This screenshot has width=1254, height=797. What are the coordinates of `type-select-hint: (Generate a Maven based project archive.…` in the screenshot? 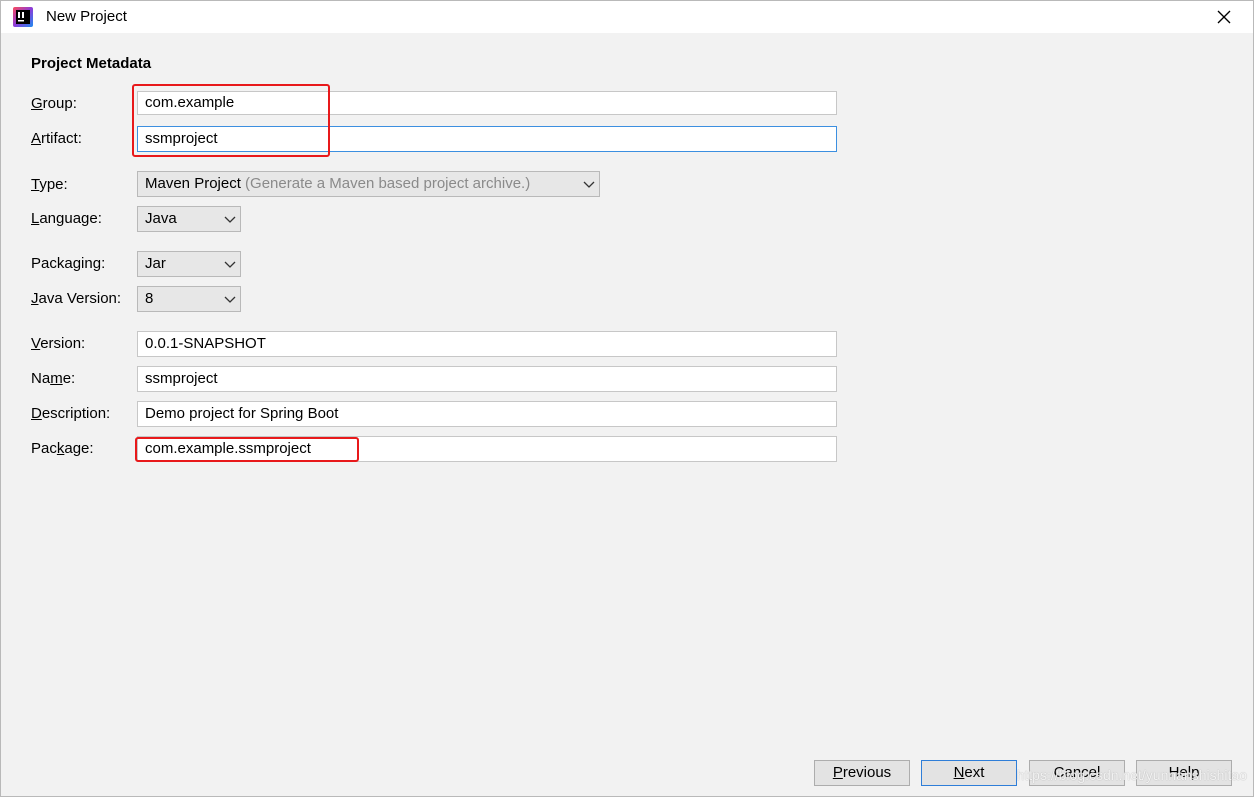 It's located at (388, 183).